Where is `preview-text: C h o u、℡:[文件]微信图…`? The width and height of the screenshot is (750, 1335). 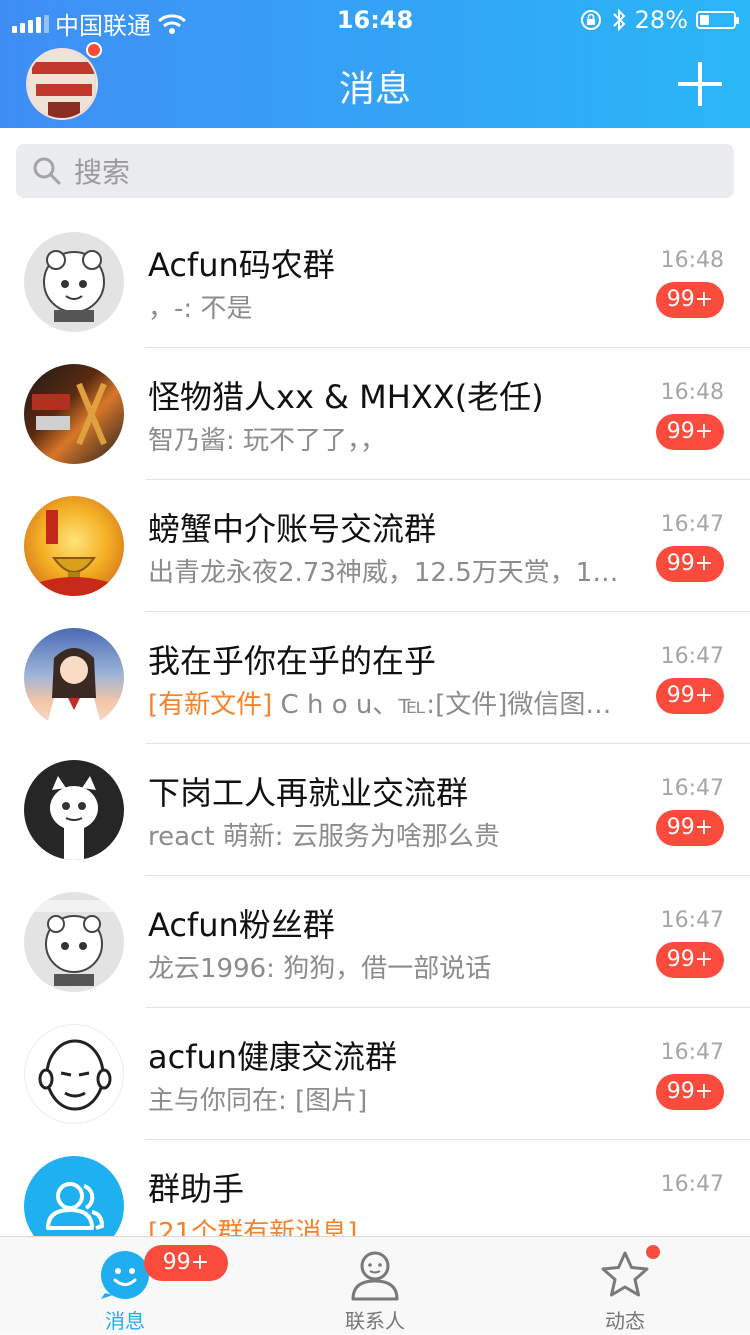 preview-text: C h o u、℡:[文件]微信图… is located at coordinates (442, 705).